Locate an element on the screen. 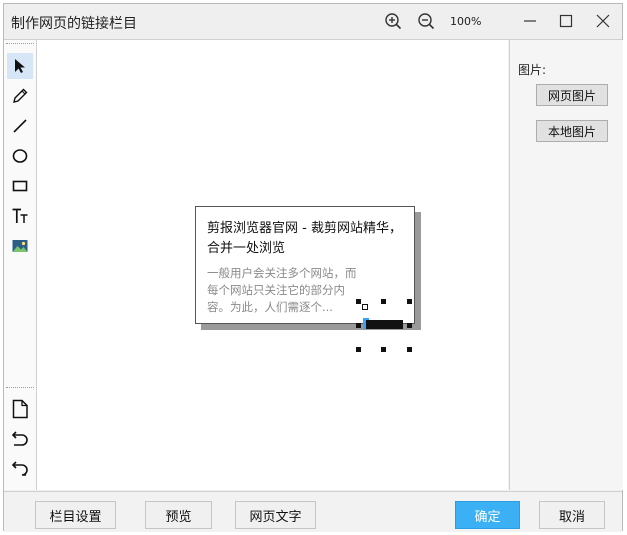  confirm-button: 确定 is located at coordinates (487, 515).